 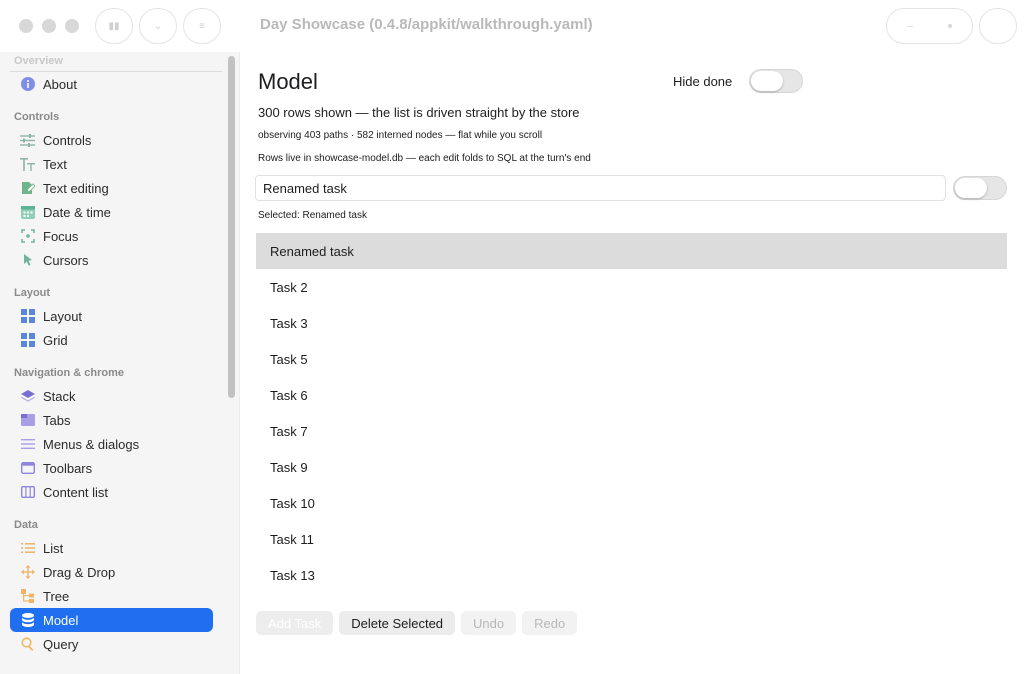 I want to click on sidebar-item-label: Query, so click(x=61, y=644).